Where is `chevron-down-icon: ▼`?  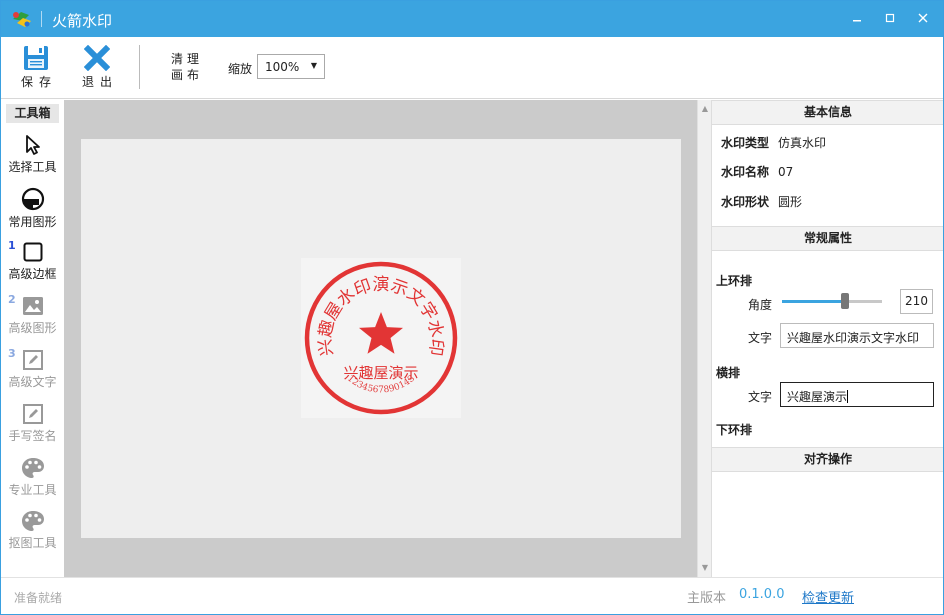
chevron-down-icon: ▼ is located at coordinates (313, 65).